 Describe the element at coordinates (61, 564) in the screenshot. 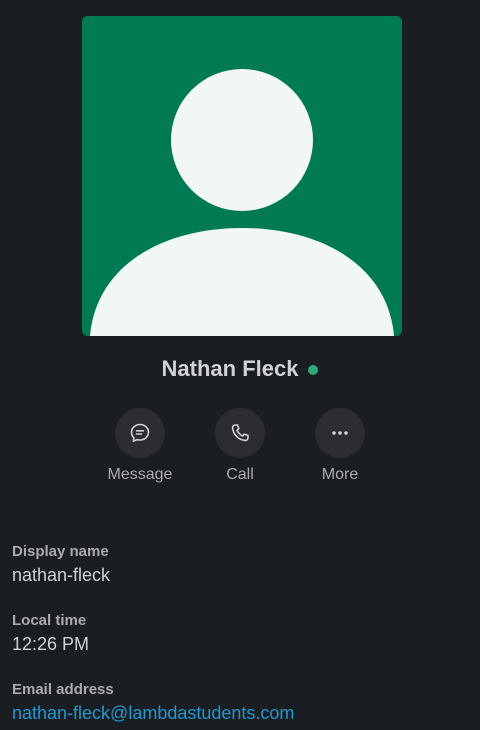

I see `display-name-field: Display name nathan-fleck` at that location.